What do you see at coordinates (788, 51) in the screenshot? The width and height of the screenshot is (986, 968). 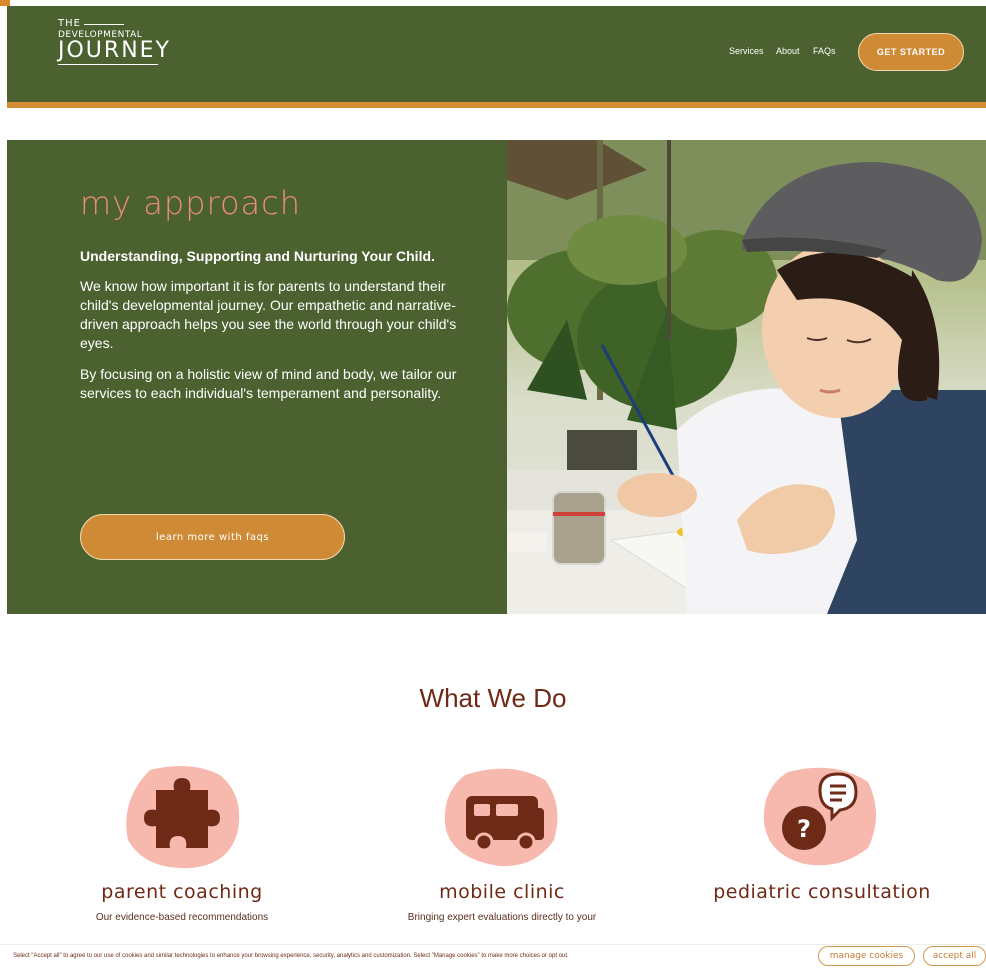 I see `nav-about: About` at bounding box center [788, 51].